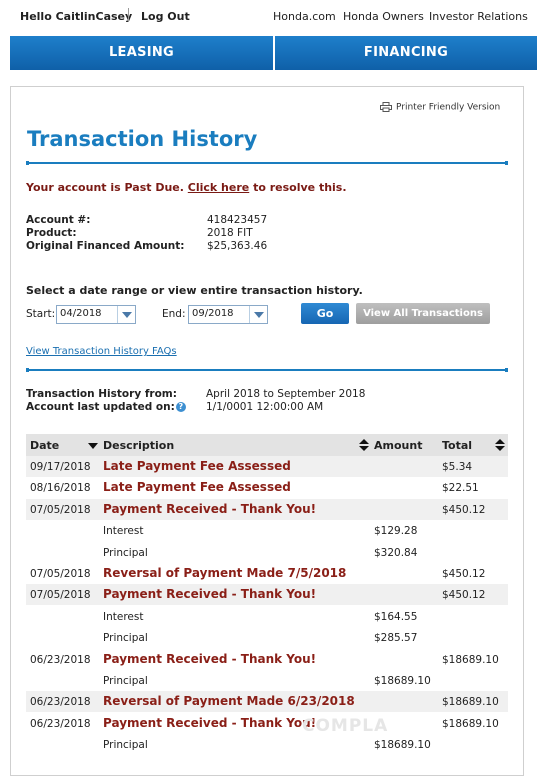 The width and height of the screenshot is (537, 781). Describe the element at coordinates (60, 488) in the screenshot. I see `row-date: 08/16/2018` at that location.